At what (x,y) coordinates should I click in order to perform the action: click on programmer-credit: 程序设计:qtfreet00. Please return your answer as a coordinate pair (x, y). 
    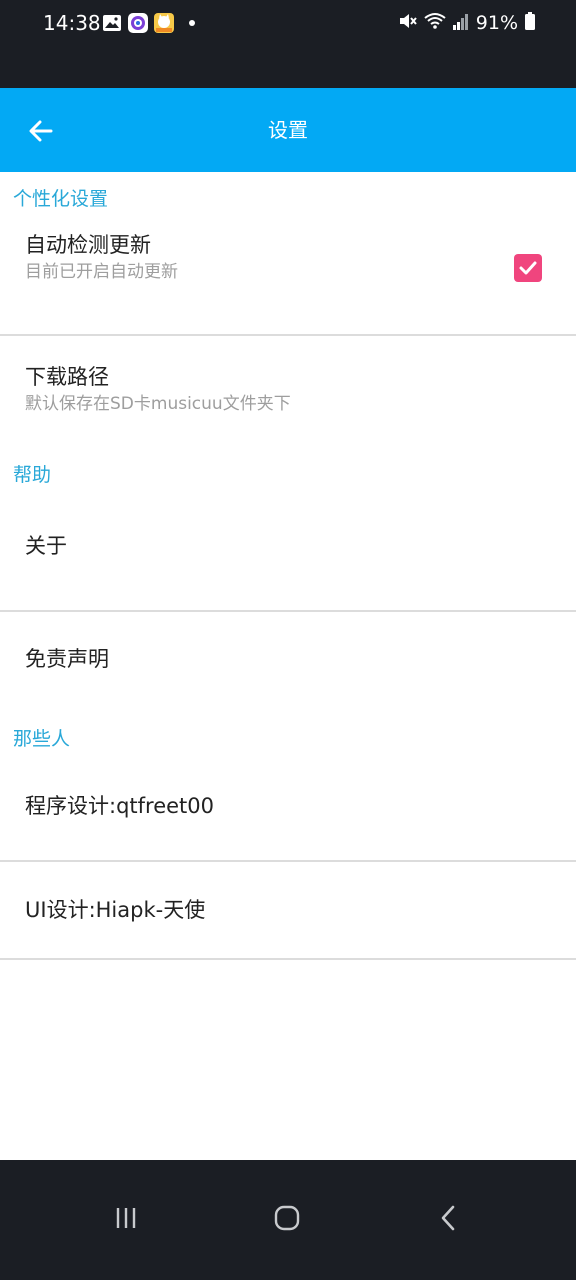
    Looking at the image, I should click on (288, 804).